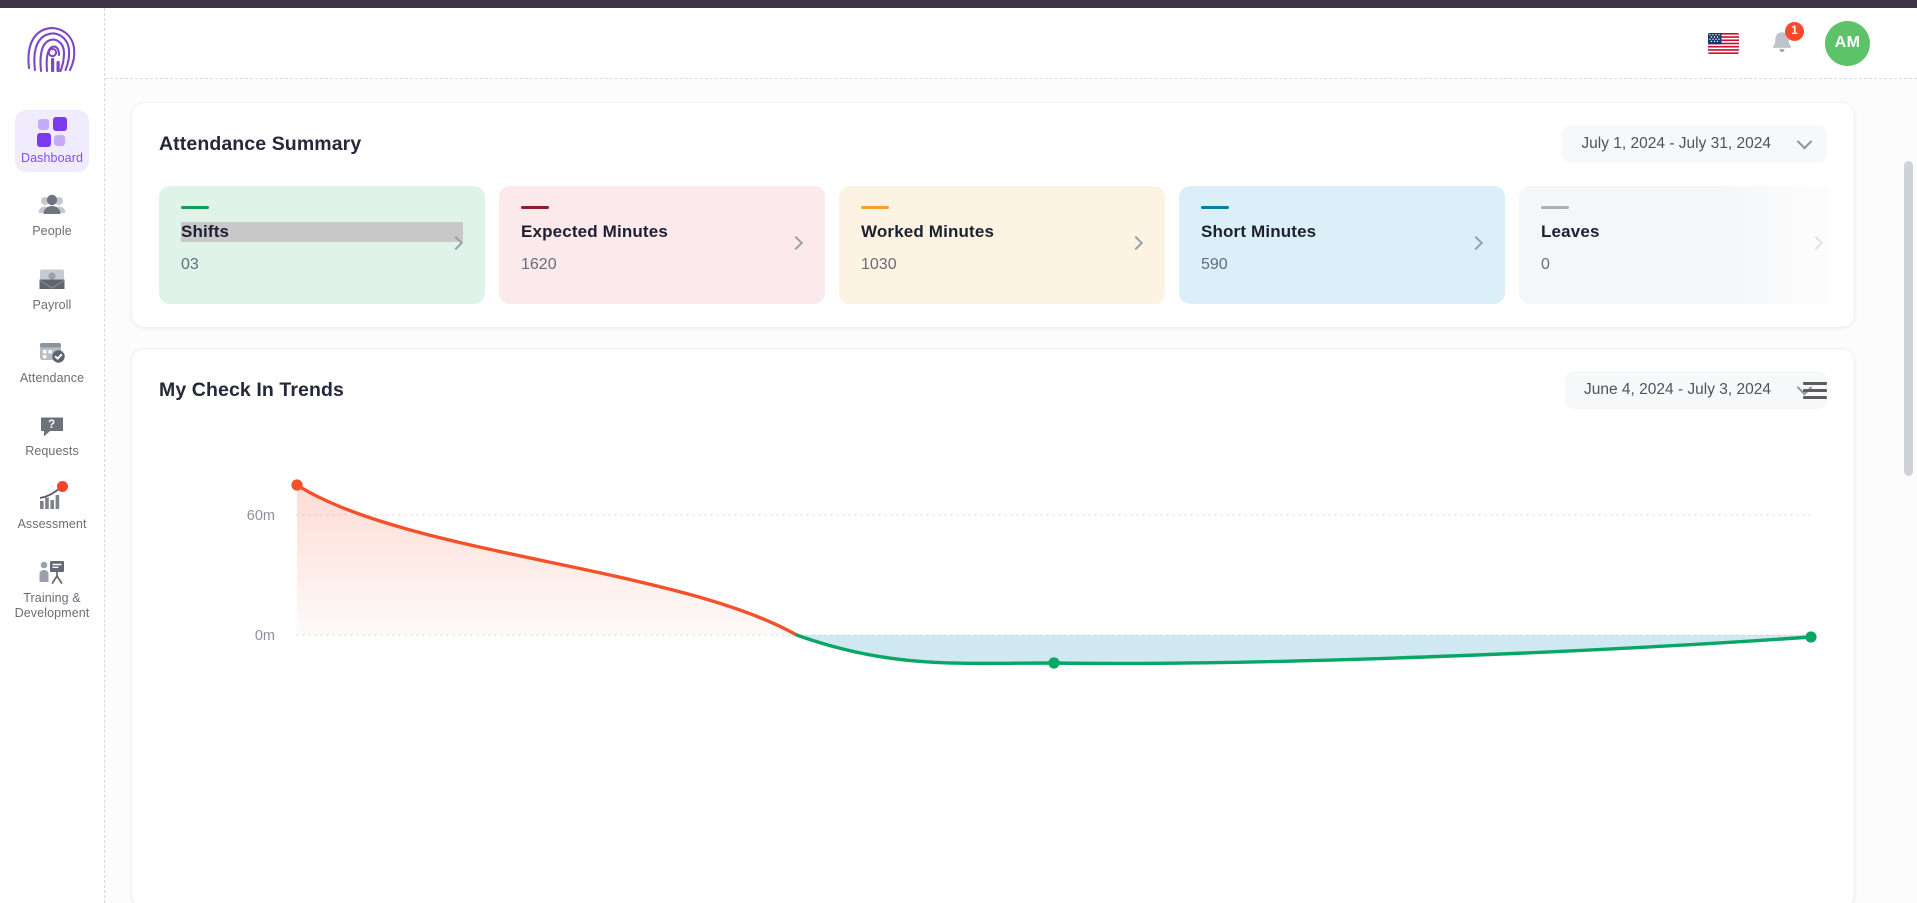 The image size is (1917, 903). Describe the element at coordinates (52, 158) in the screenshot. I see `sidebar-item-label: Dashboard` at that location.